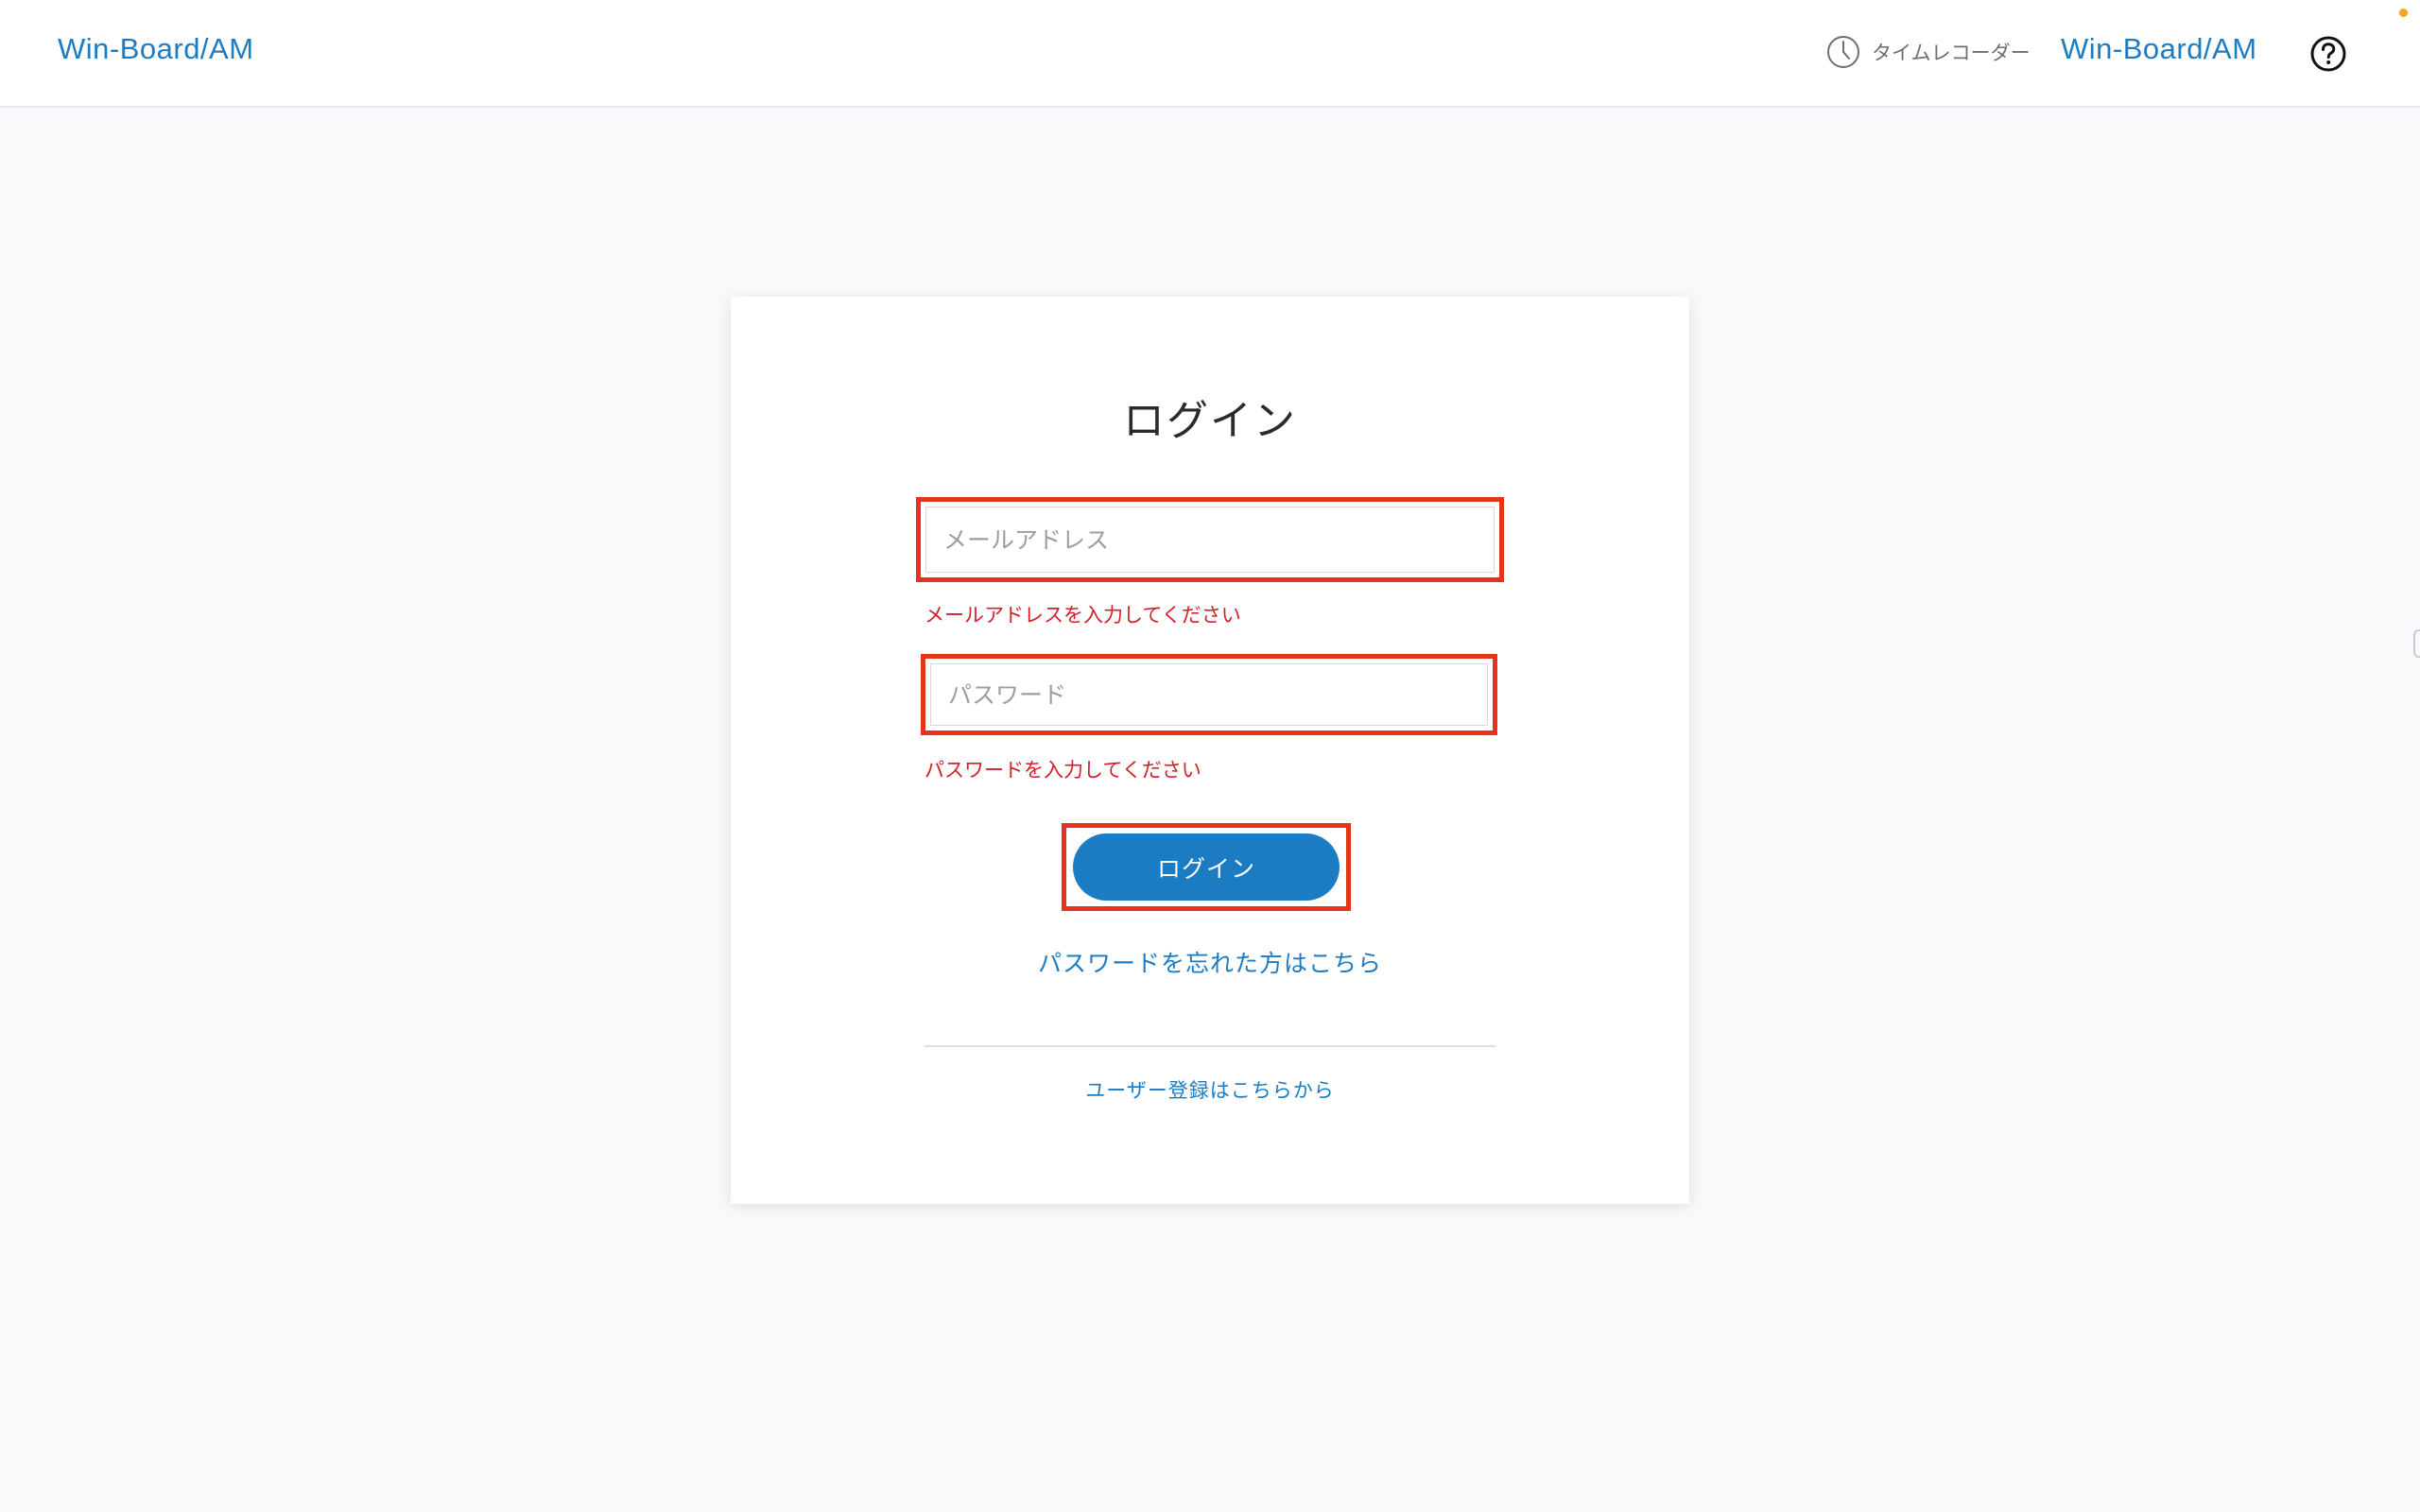  Describe the element at coordinates (1210, 1089) in the screenshot. I see `register-link: ユーザー登録はこちらから` at that location.